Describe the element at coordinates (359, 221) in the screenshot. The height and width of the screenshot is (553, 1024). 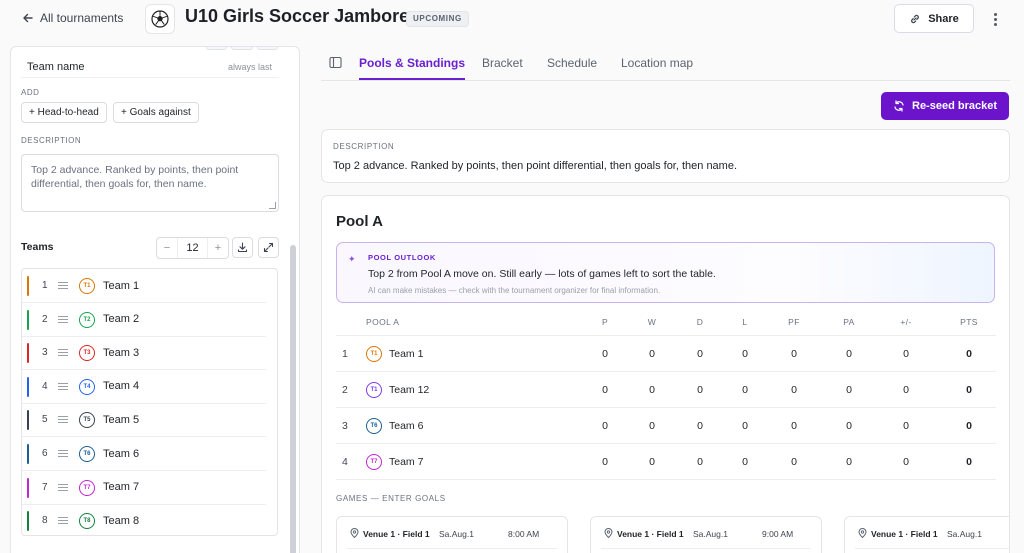
I see `pool-title: Pool A` at that location.